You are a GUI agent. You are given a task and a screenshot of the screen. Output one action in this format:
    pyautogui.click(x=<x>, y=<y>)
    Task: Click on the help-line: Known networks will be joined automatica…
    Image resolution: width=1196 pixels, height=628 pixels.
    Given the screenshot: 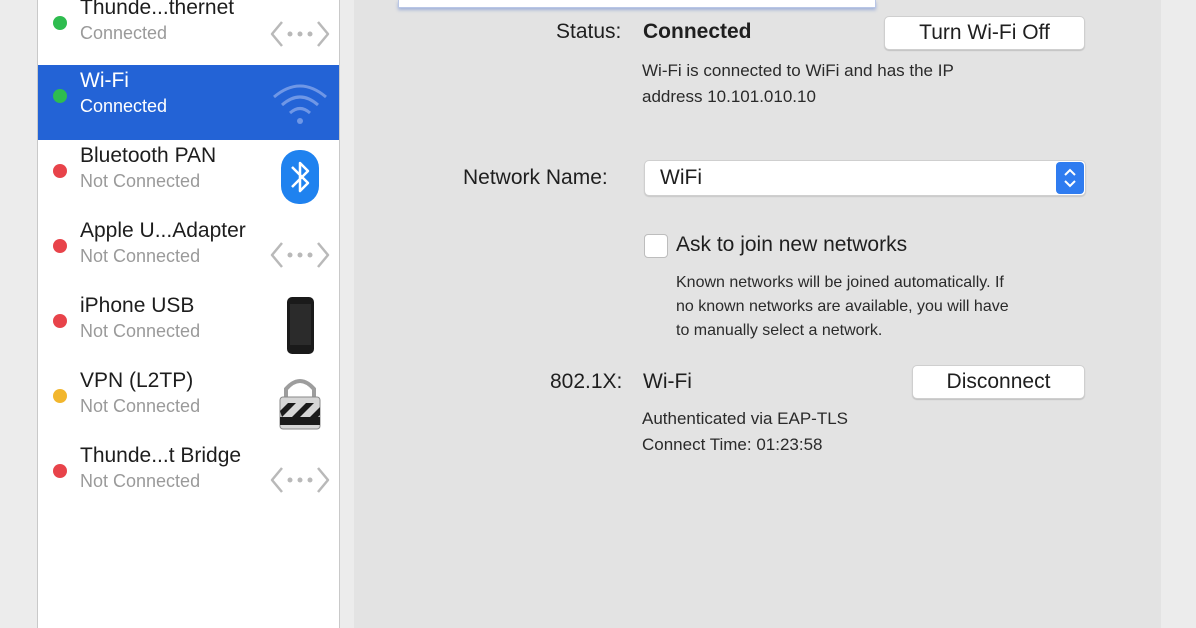 What is the action you would take?
    pyautogui.click(x=840, y=282)
    